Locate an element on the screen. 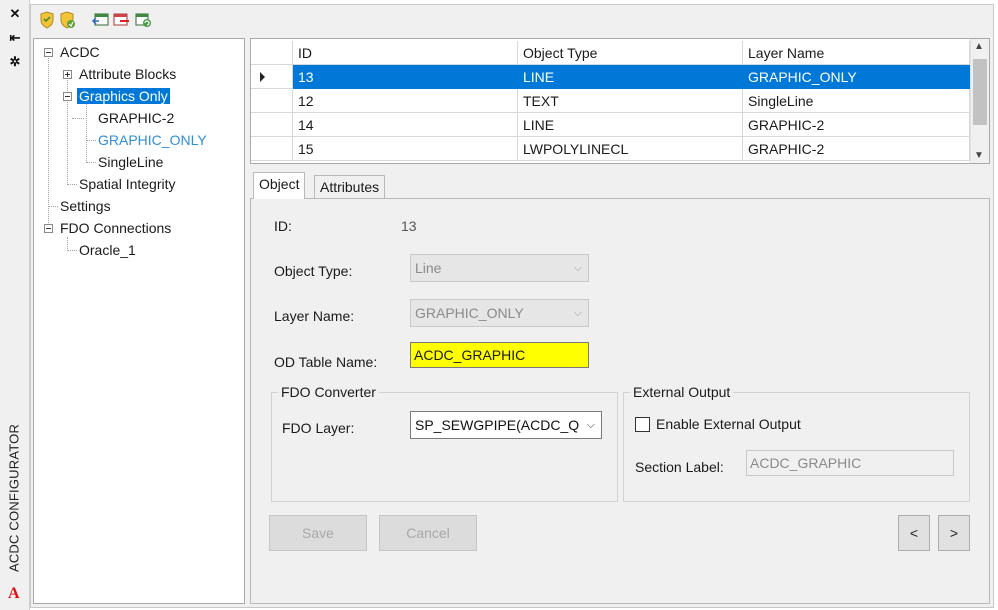 This screenshot has height=610, width=998. shield-icon is located at coordinates (47, 20).